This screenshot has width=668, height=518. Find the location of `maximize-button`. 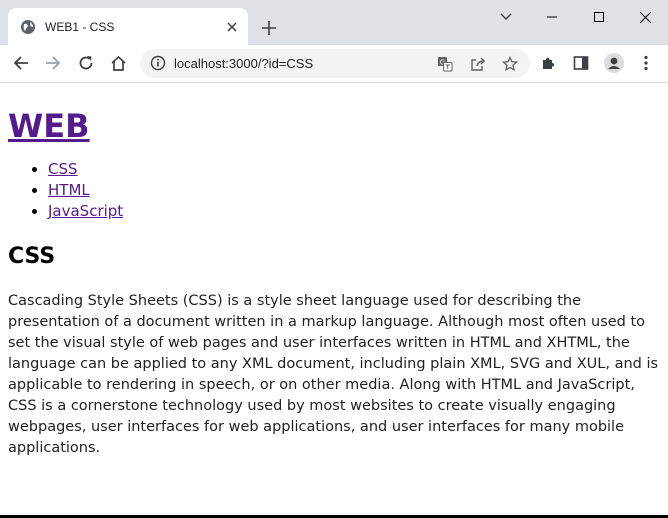

maximize-button is located at coordinates (599, 17).